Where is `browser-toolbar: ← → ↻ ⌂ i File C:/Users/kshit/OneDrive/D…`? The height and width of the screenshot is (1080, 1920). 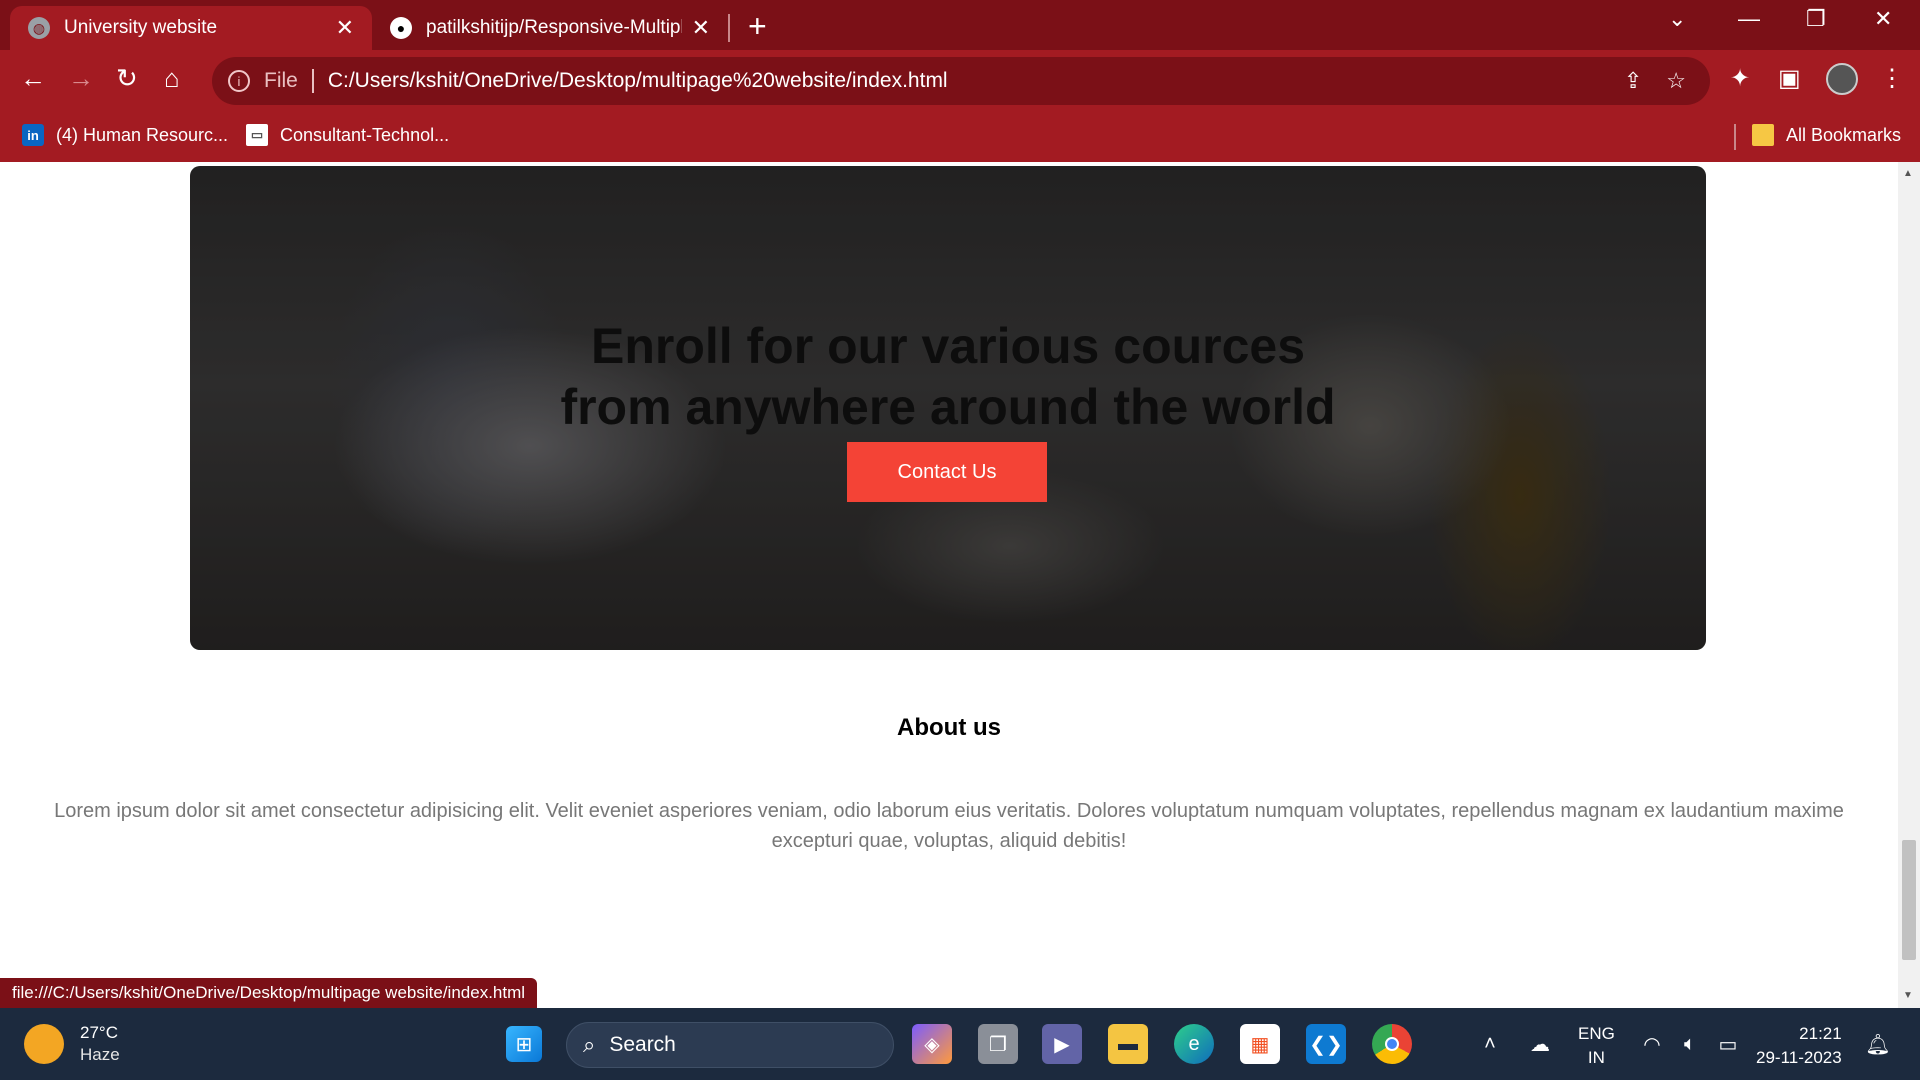 browser-toolbar: ← → ↻ ⌂ i File C:/Users/kshit/OneDrive/D… is located at coordinates (960, 81).